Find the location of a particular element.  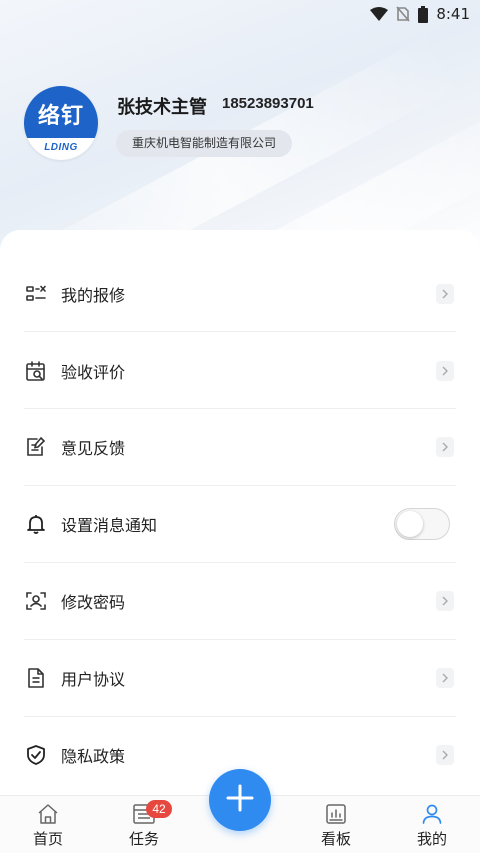

tab-label: 首页 is located at coordinates (47, 839).